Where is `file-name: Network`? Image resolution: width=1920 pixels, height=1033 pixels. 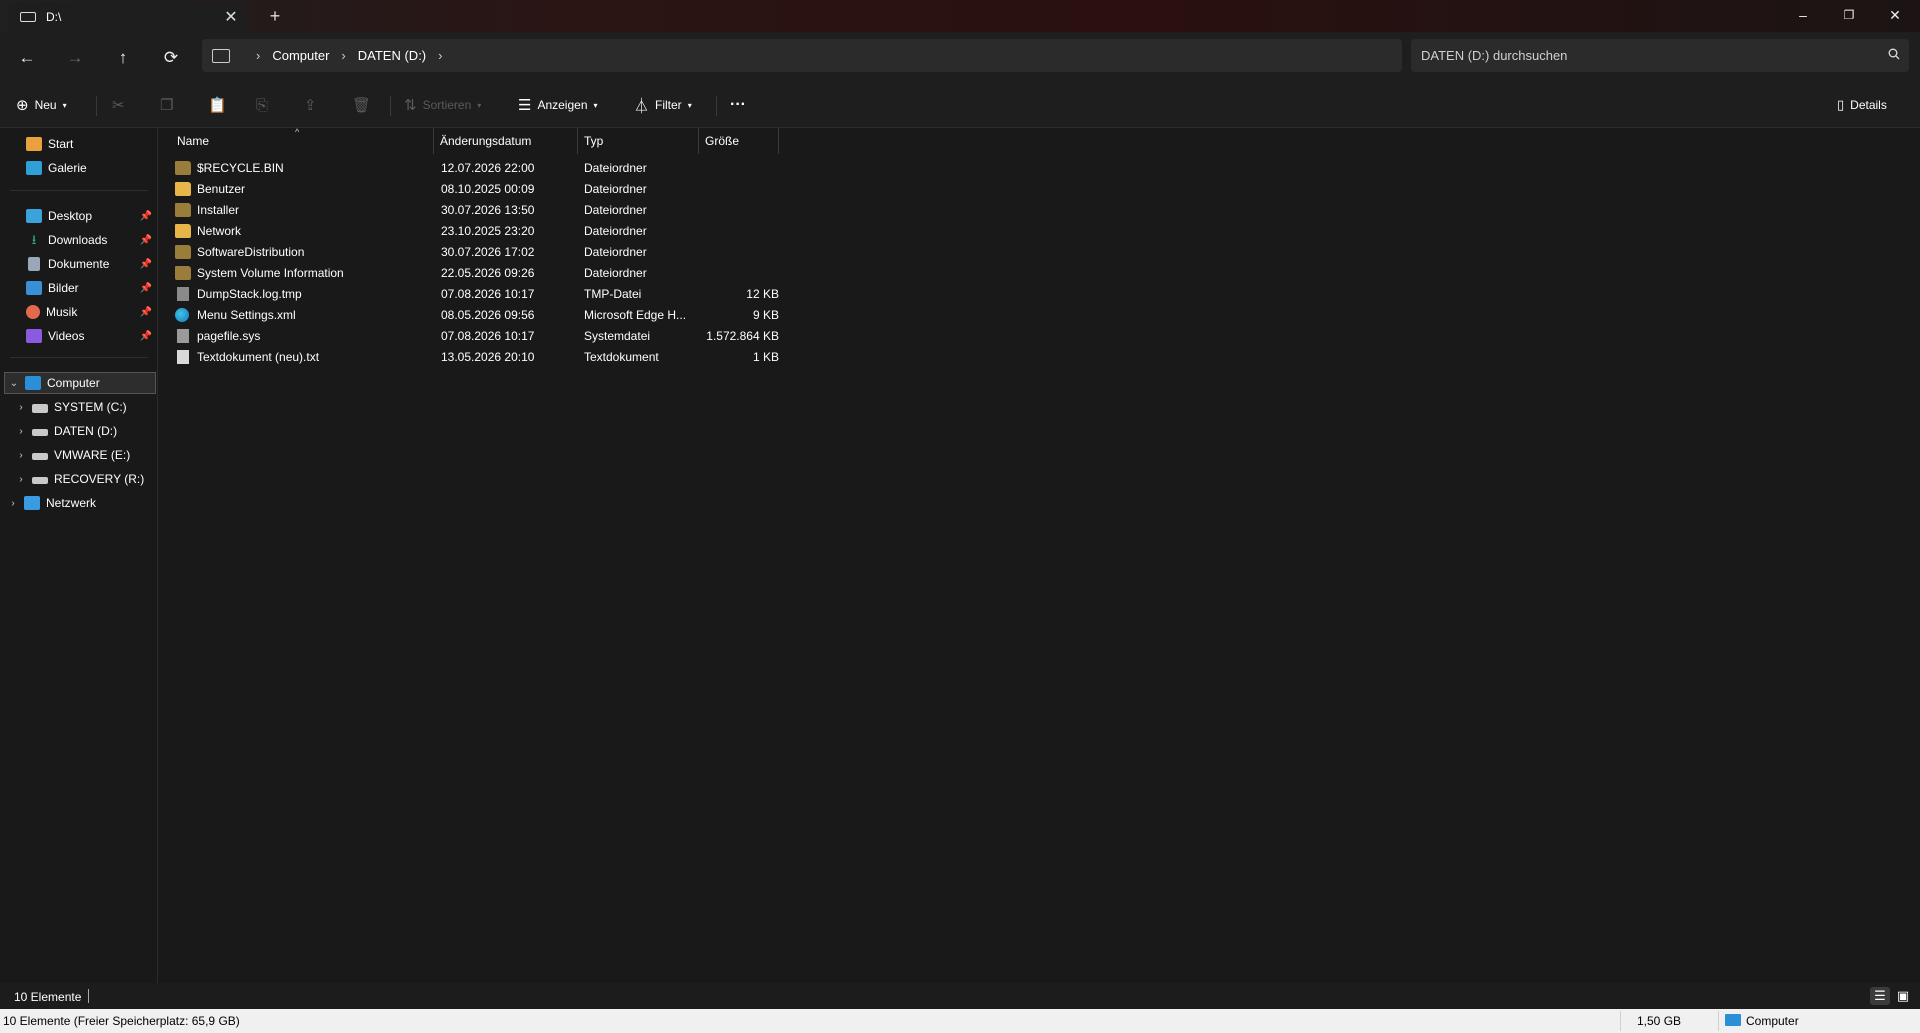 file-name: Network is located at coordinates (219, 231).